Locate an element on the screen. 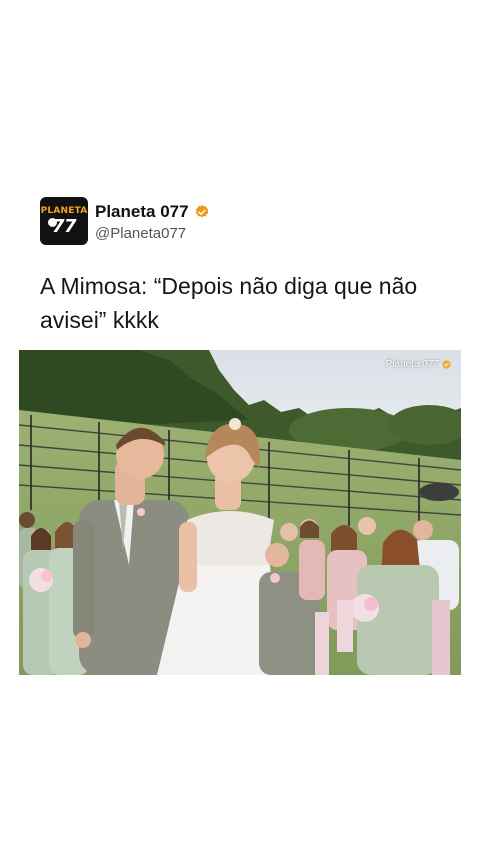 The image size is (480, 854). avatar-logo-number: 77 is located at coordinates (64, 226).